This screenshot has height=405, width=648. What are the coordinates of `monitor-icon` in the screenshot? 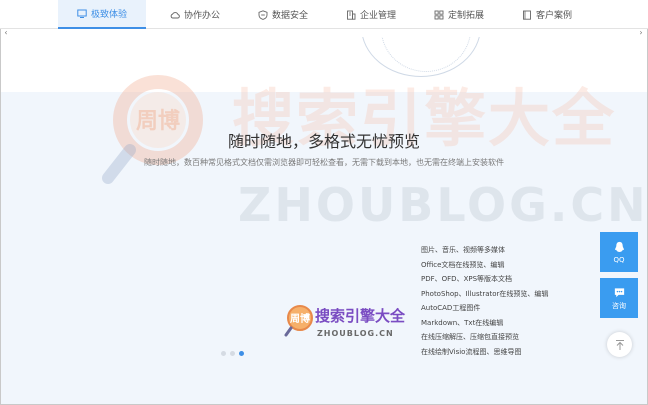 It's located at (82, 14).